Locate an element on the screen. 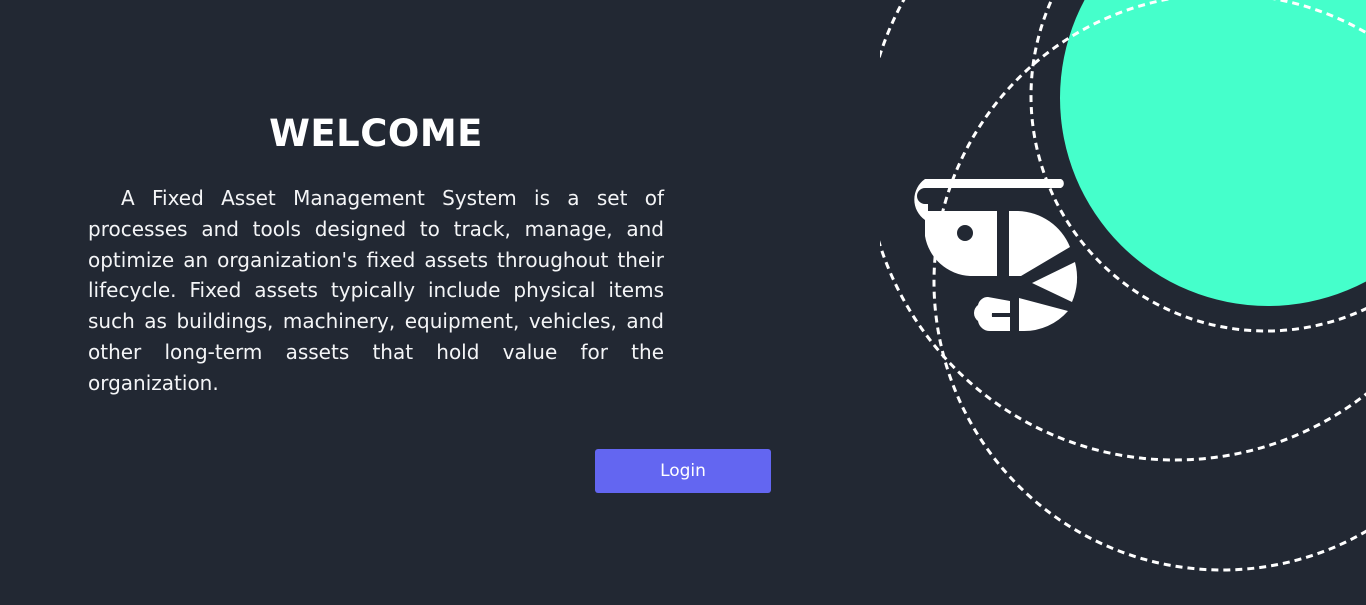  shrimp-eye is located at coordinates (965, 233).